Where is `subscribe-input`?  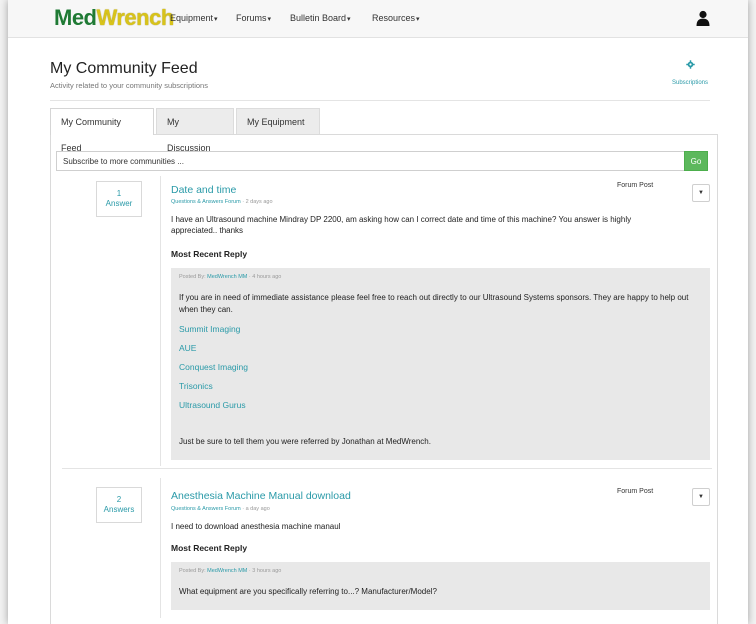
subscribe-input is located at coordinates (370, 161).